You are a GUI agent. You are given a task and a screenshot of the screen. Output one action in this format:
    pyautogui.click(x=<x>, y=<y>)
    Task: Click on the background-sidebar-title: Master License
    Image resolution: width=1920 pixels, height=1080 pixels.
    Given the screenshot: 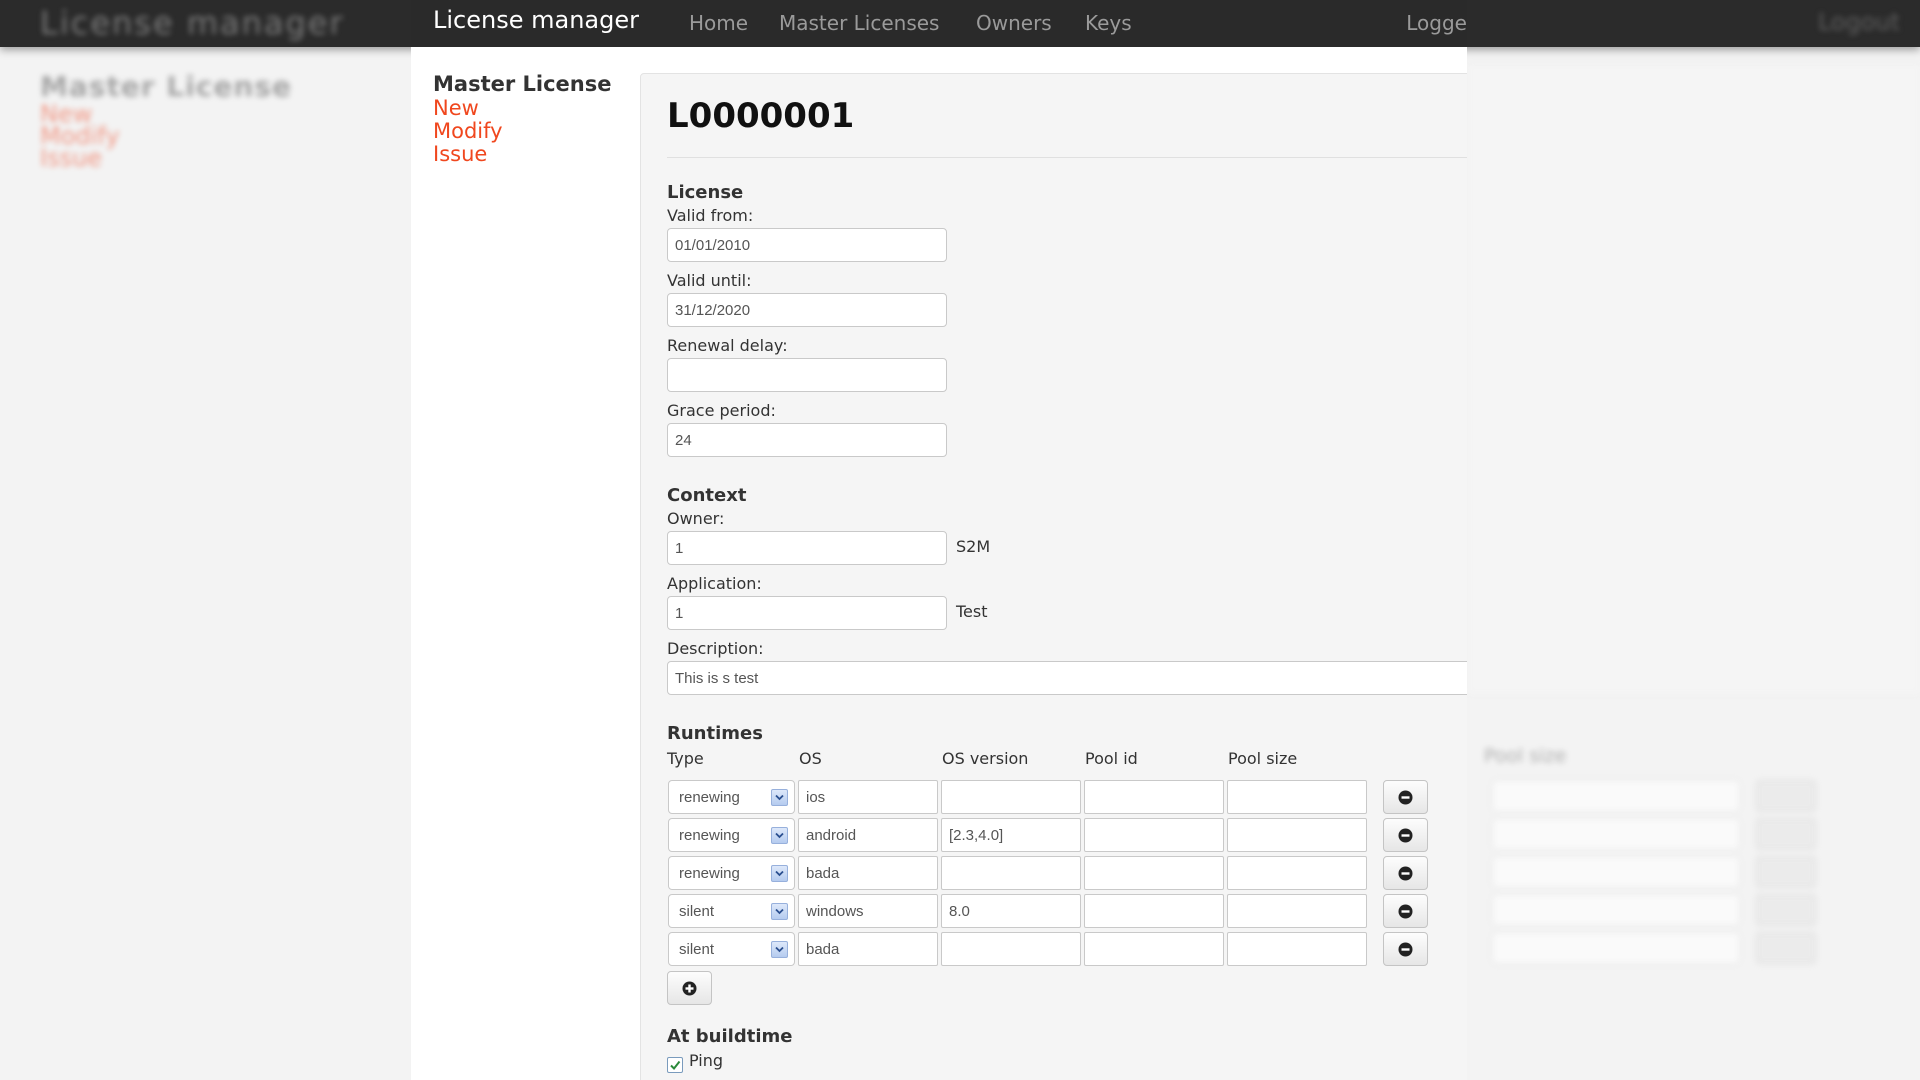 What is the action you would take?
    pyautogui.click(x=166, y=86)
    